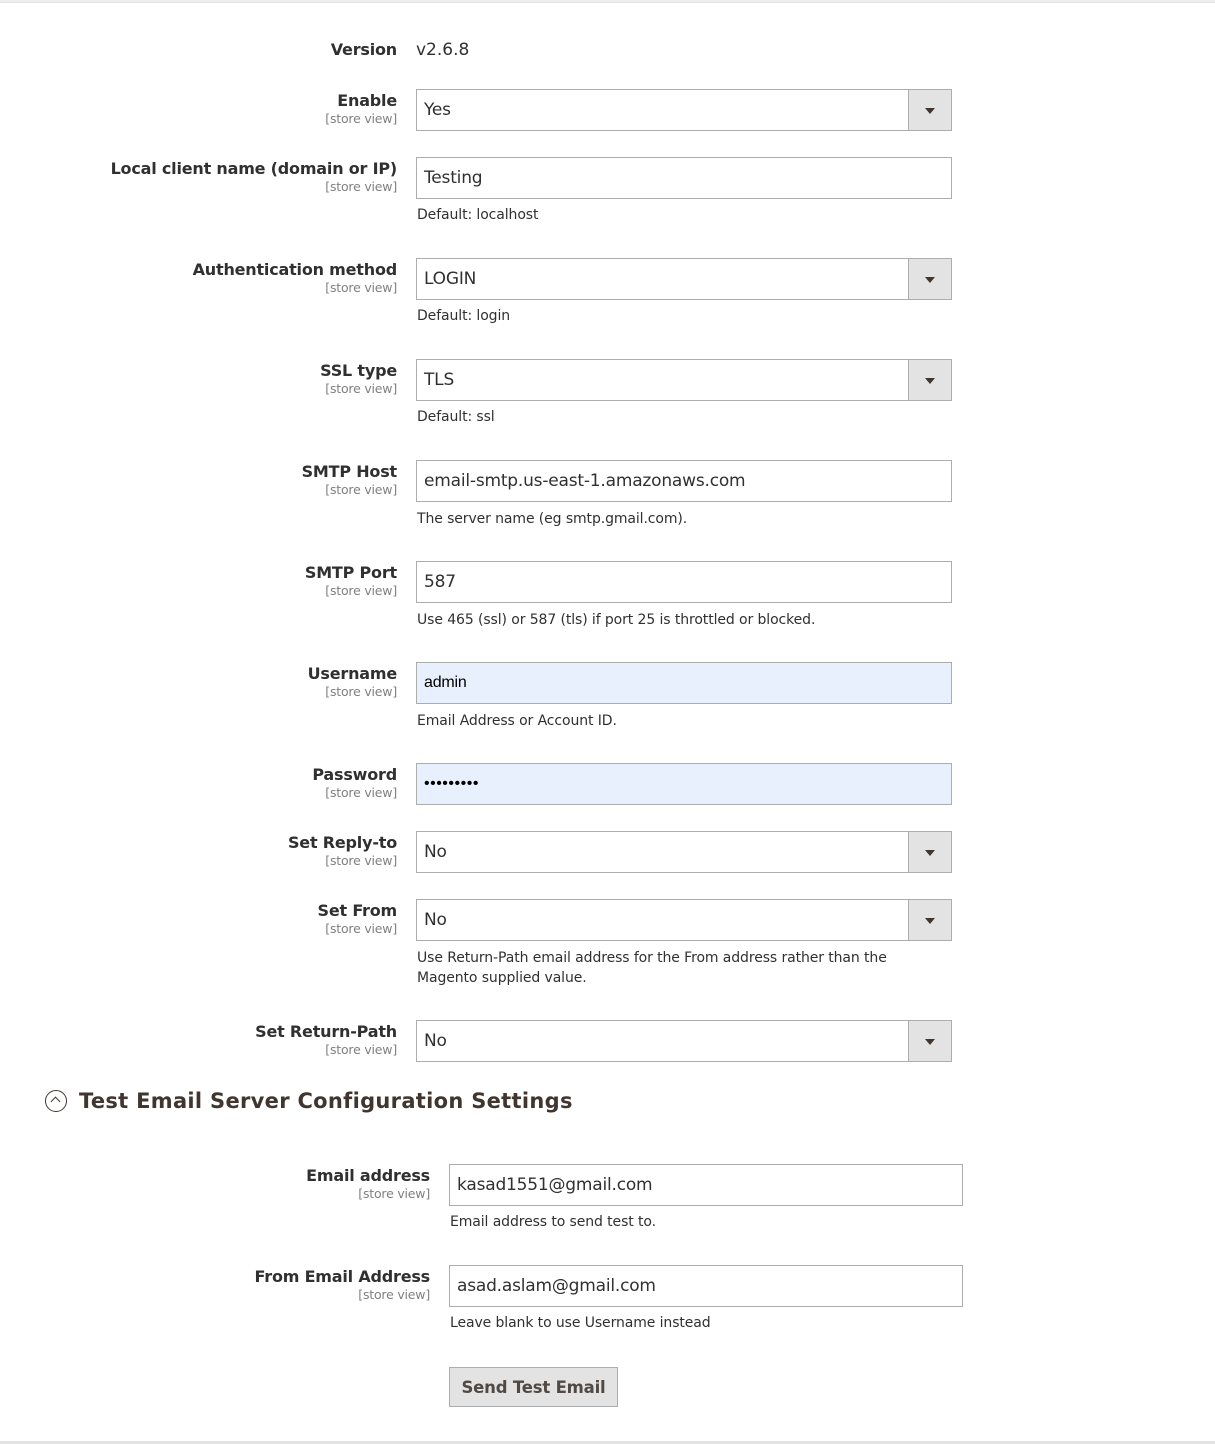  What do you see at coordinates (684, 683) in the screenshot?
I see `username-input: admin` at bounding box center [684, 683].